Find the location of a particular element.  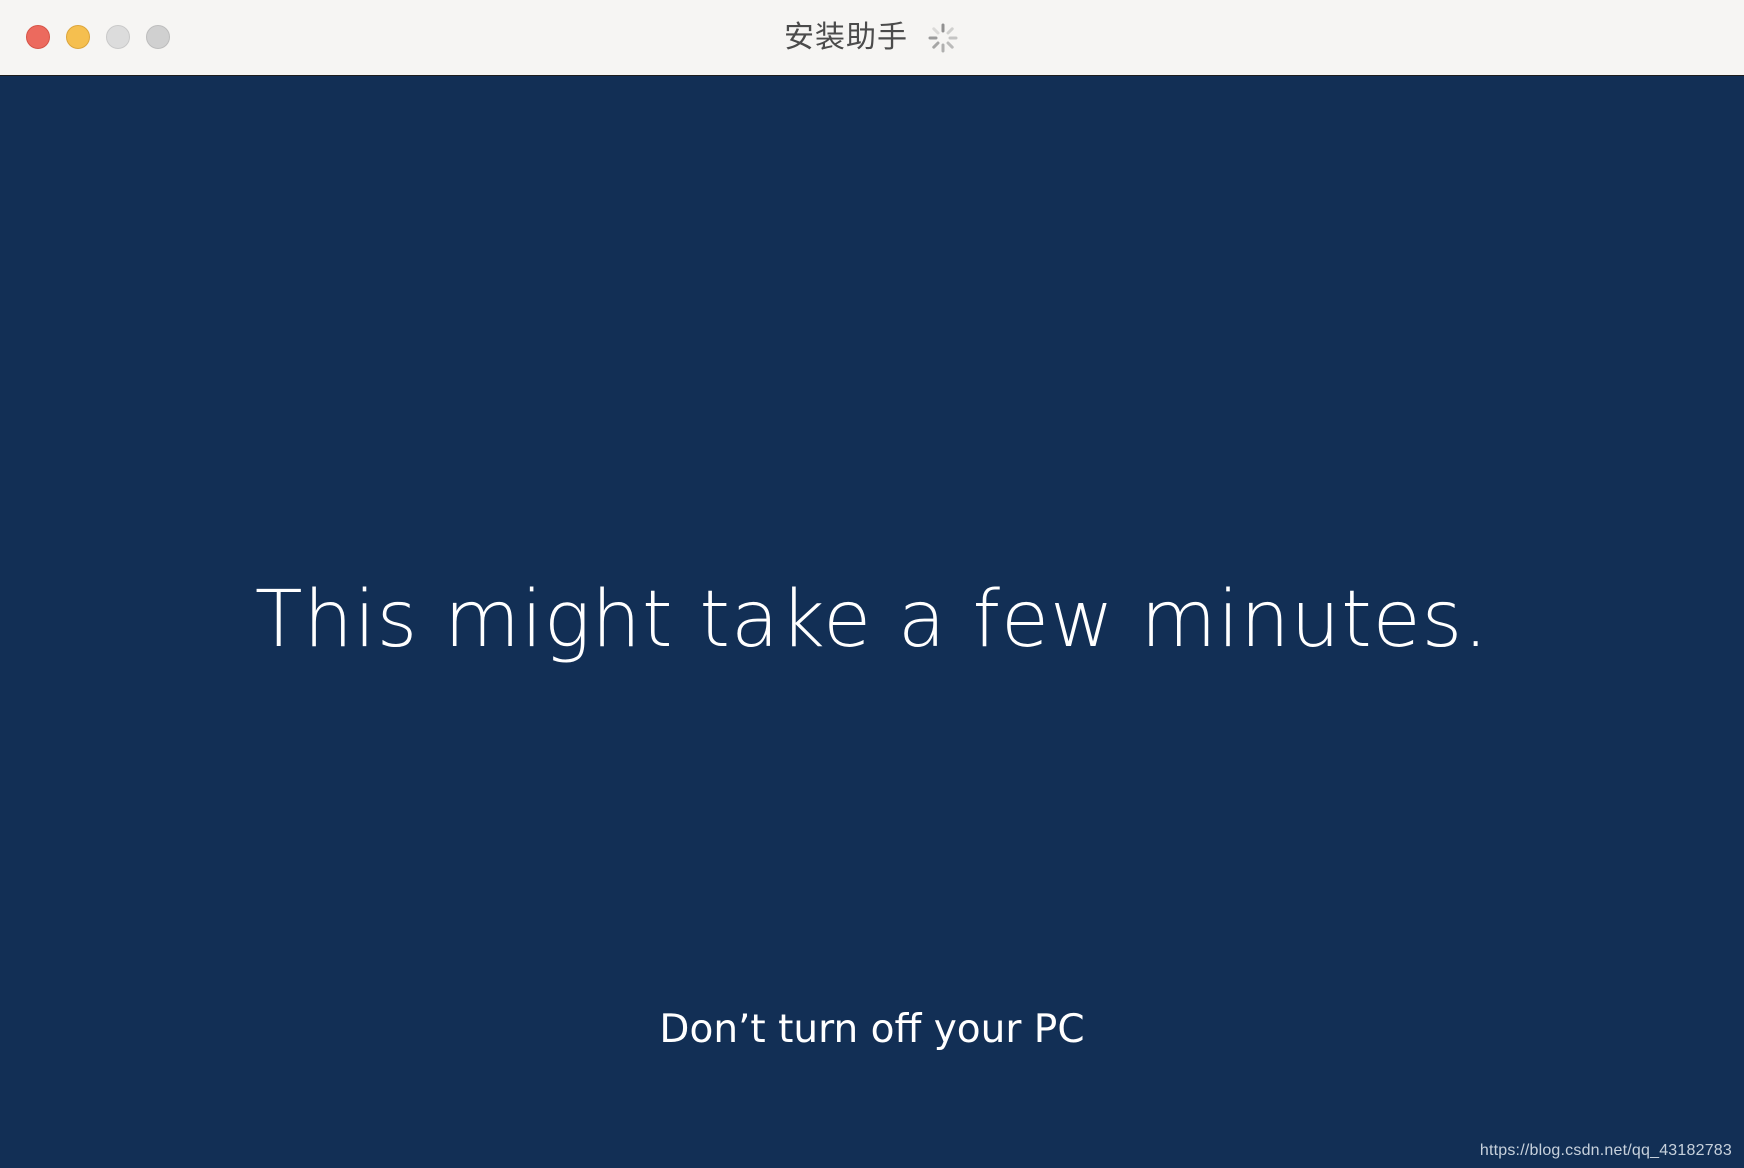

title-bar: 安装助手 is located at coordinates (872, 38).